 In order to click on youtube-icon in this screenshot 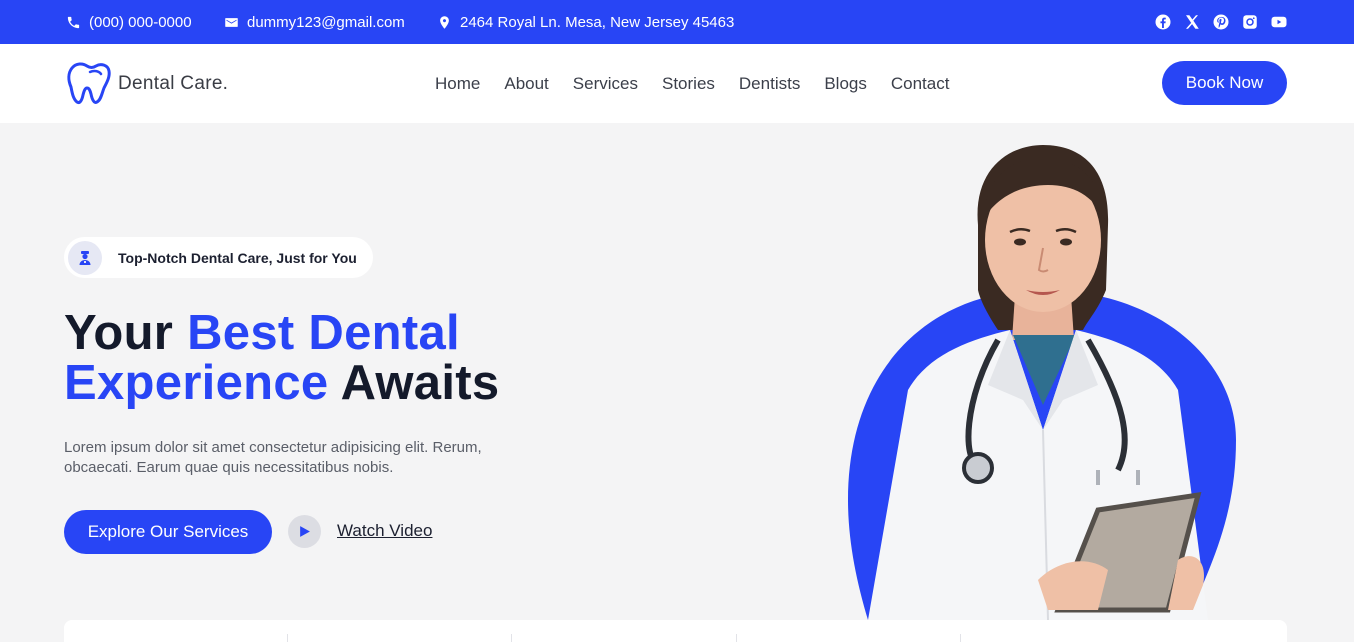, I will do `click(1279, 22)`.